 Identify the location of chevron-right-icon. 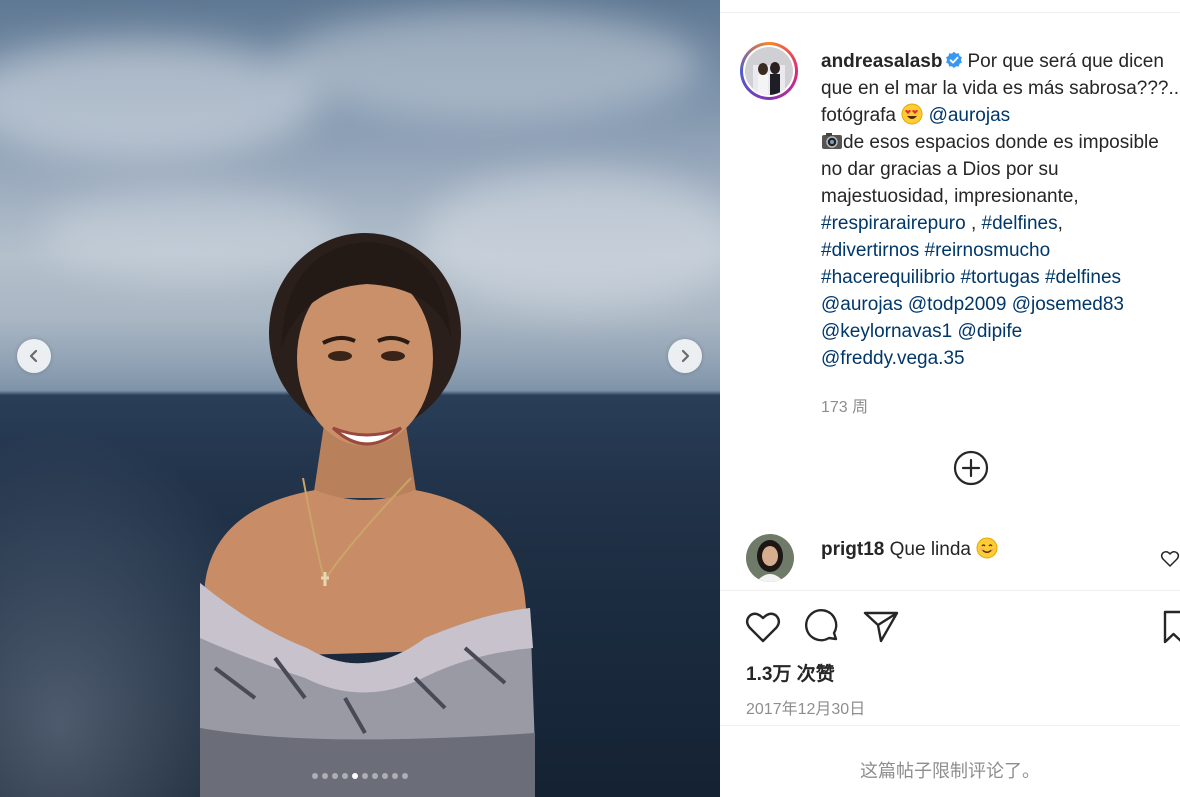
(685, 356).